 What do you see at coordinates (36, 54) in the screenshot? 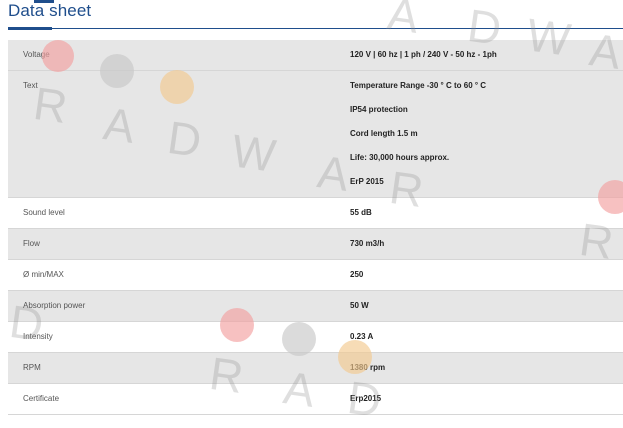
I see `row-label: Voltage` at bounding box center [36, 54].